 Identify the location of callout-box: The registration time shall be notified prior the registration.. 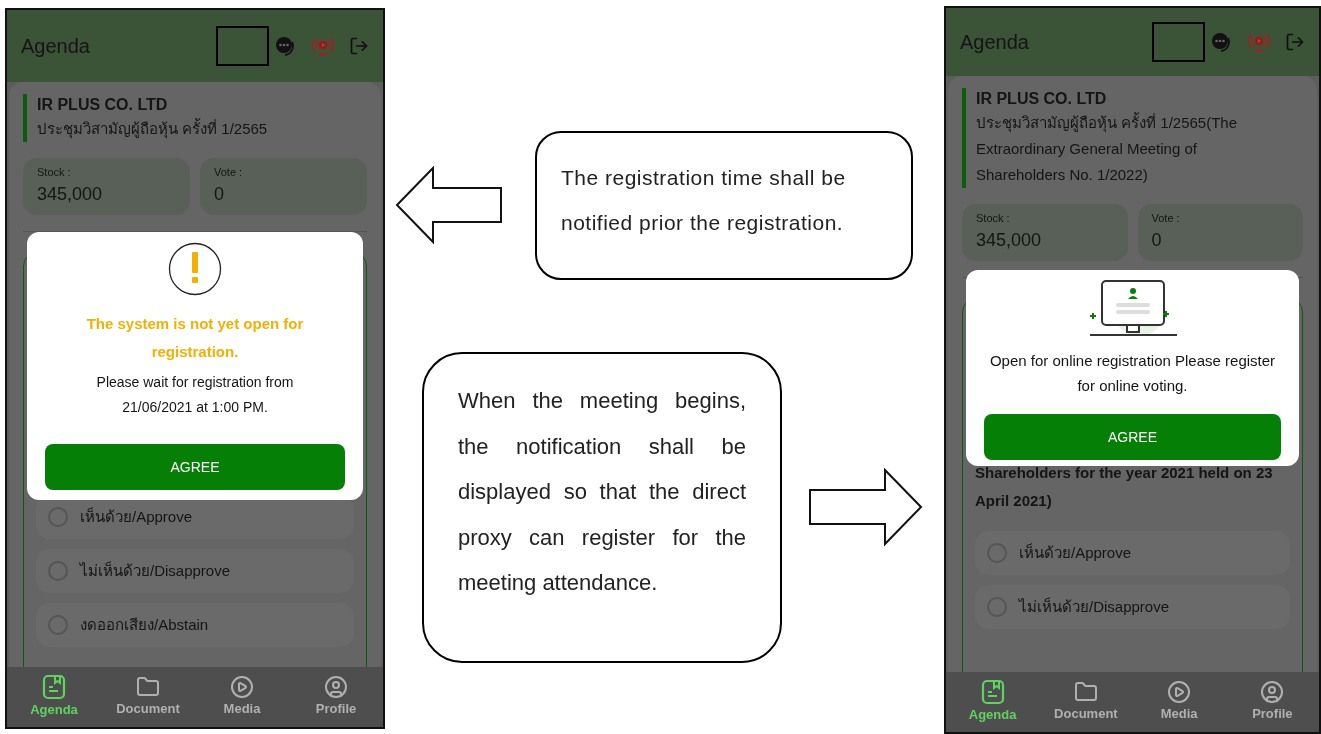
(724, 205).